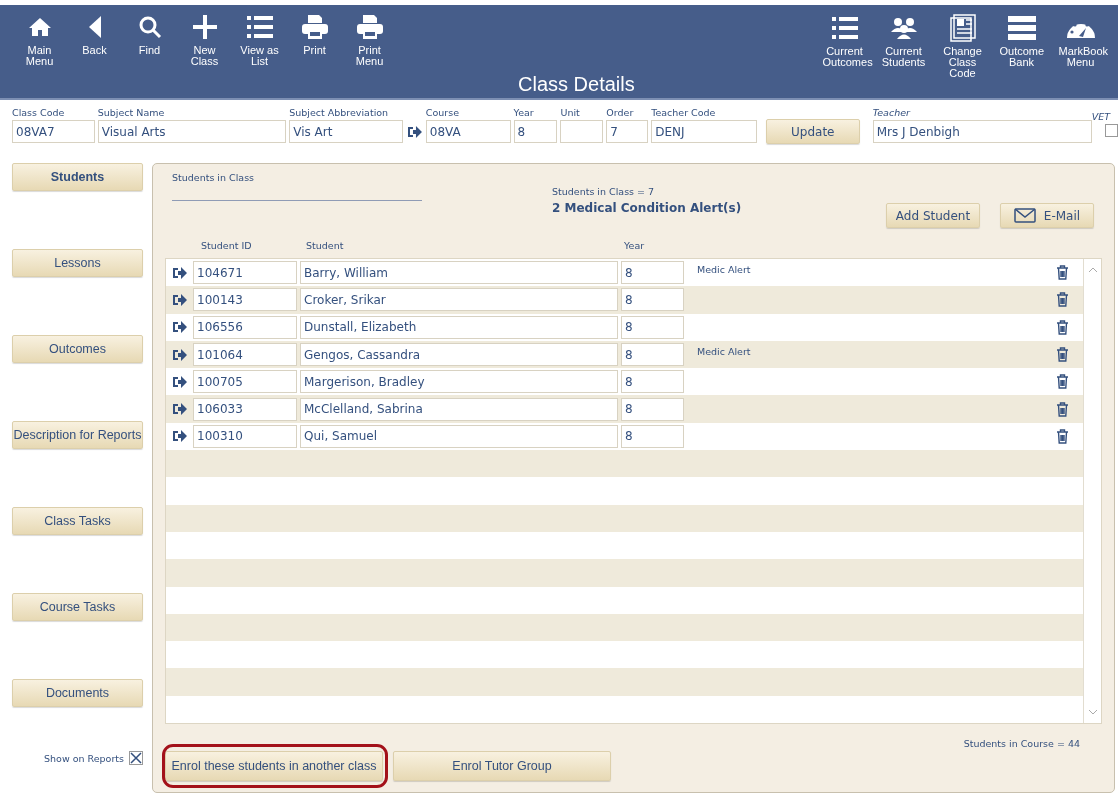 This screenshot has width=1118, height=801. What do you see at coordinates (346, 131) in the screenshot?
I see `text-field: Vis Art` at bounding box center [346, 131].